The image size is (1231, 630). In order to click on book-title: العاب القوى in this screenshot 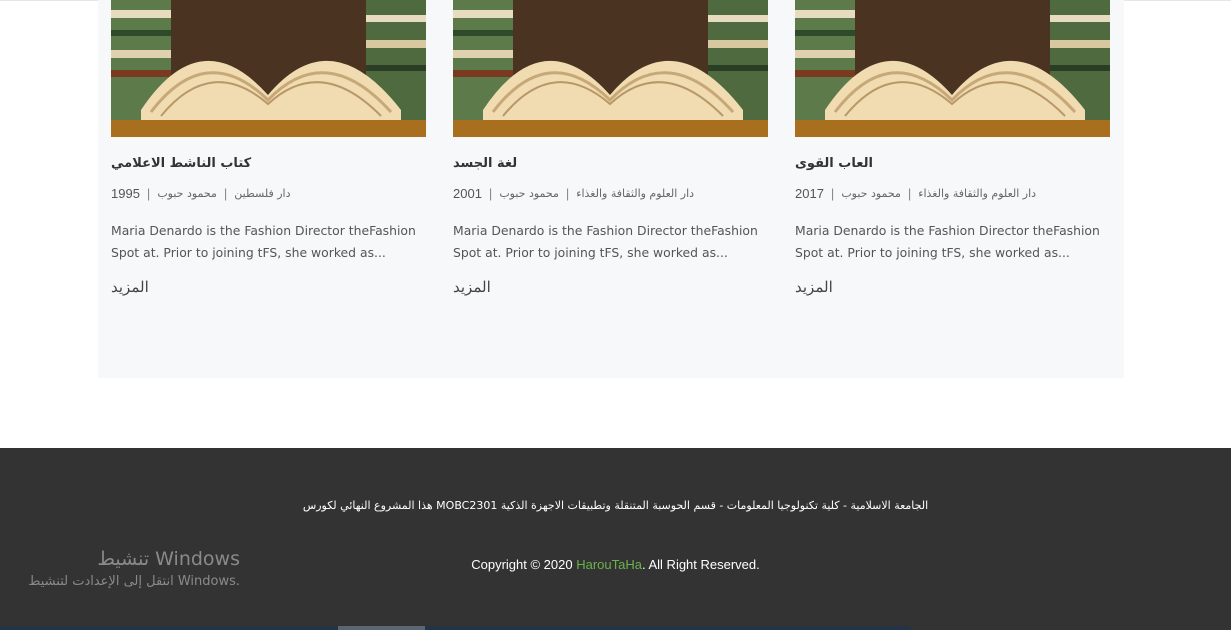, I will do `click(952, 163)`.